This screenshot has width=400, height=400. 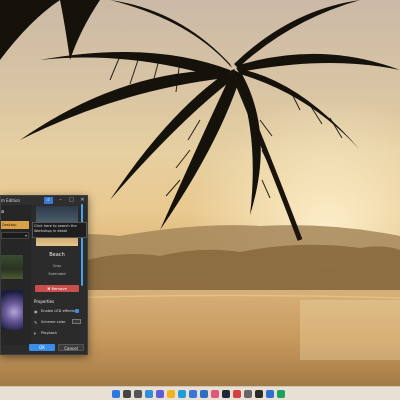 What do you see at coordinates (76, 321) in the screenshot?
I see `scheme-color-swatch` at bounding box center [76, 321].